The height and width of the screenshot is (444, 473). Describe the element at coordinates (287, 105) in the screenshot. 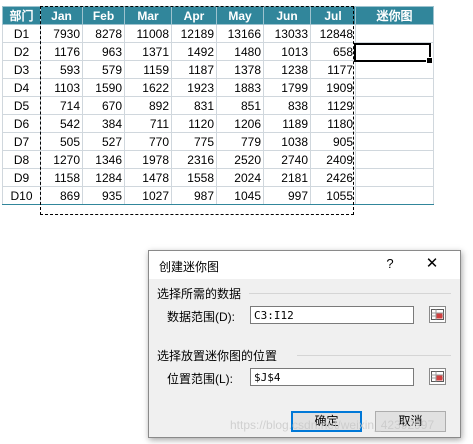

I see `value-cell: 838` at that location.